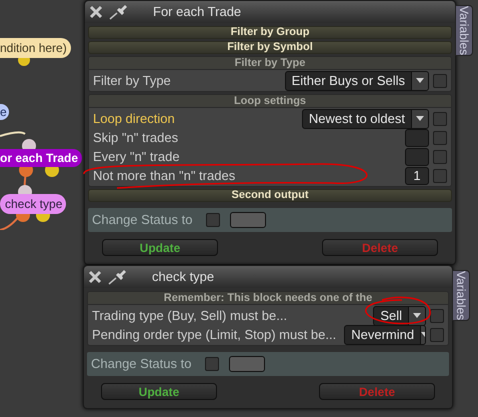  I want to click on dropdown: Either Buys or Sells, so click(356, 80).